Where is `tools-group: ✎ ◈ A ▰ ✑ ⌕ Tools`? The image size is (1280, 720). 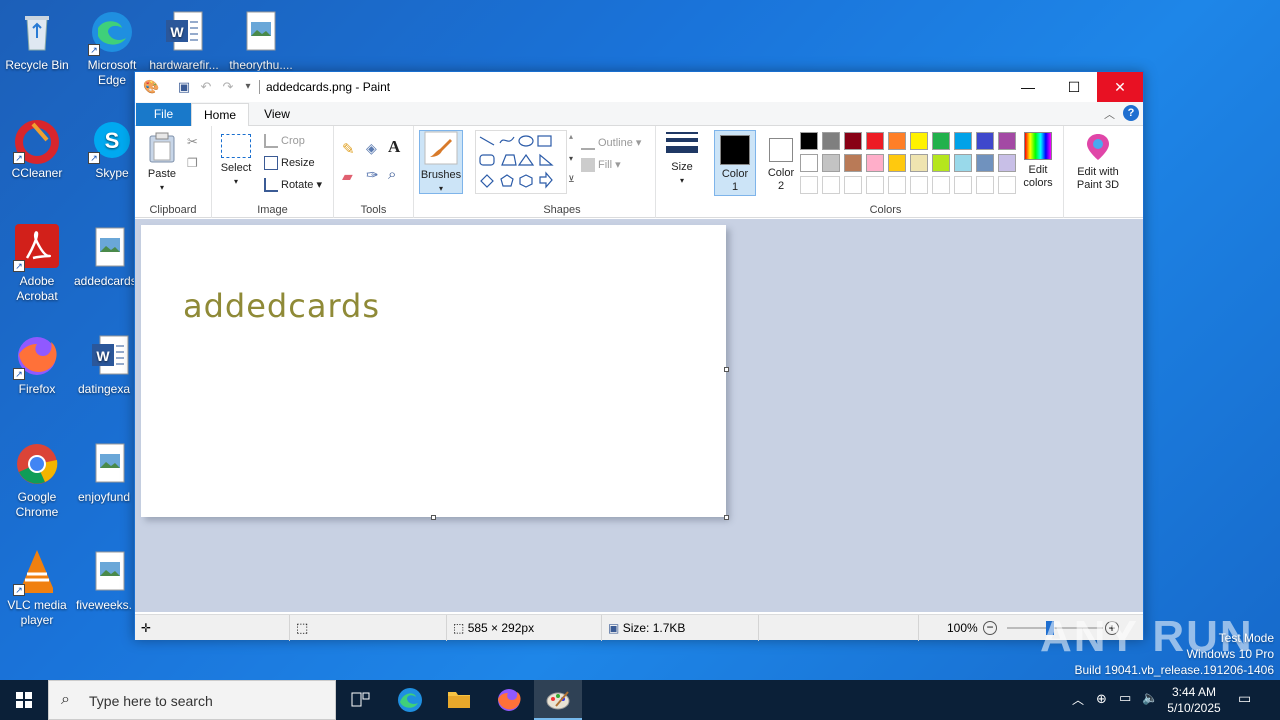
tools-group: ✎ ◈ A ▰ ✑ ⌕ Tools is located at coordinates (374, 172).